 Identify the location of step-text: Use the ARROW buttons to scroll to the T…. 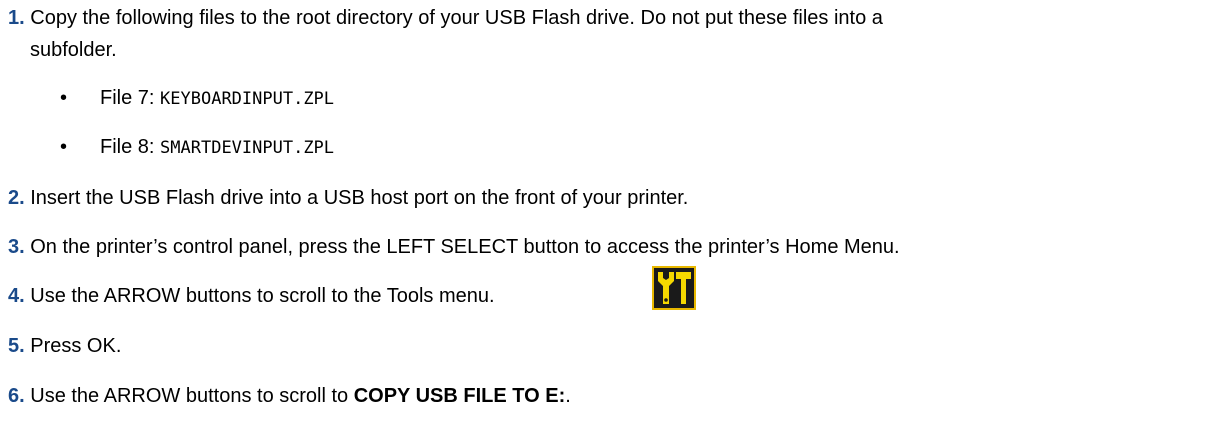
(262, 296).